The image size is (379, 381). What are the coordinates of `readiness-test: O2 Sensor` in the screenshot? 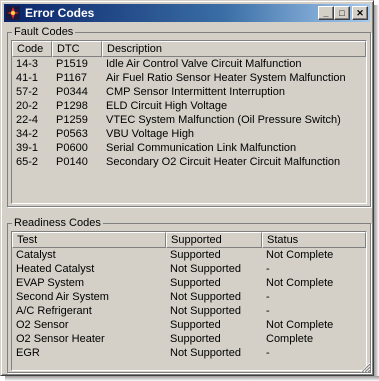 It's located at (42, 325).